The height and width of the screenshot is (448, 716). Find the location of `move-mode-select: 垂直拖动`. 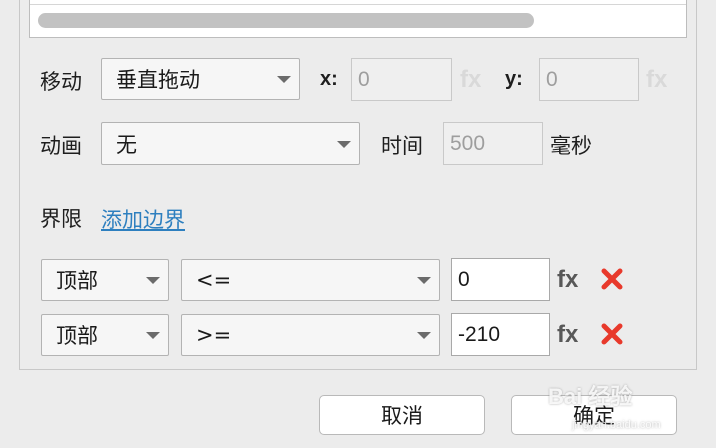

move-mode-select: 垂直拖动 is located at coordinates (200, 79).